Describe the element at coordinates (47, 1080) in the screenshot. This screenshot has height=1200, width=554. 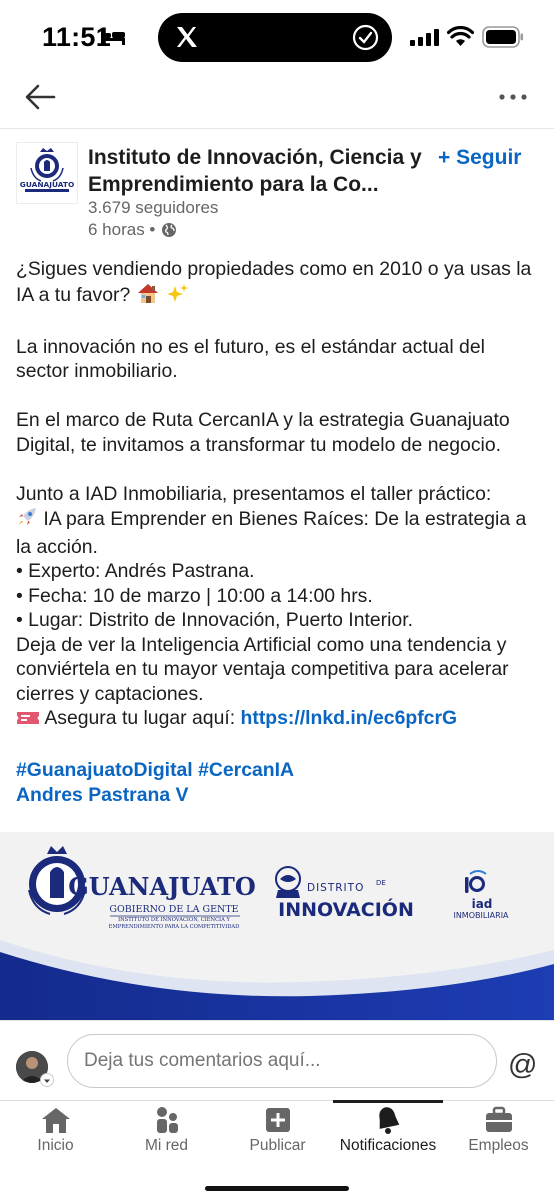
I see `chevron-down-icon` at that location.